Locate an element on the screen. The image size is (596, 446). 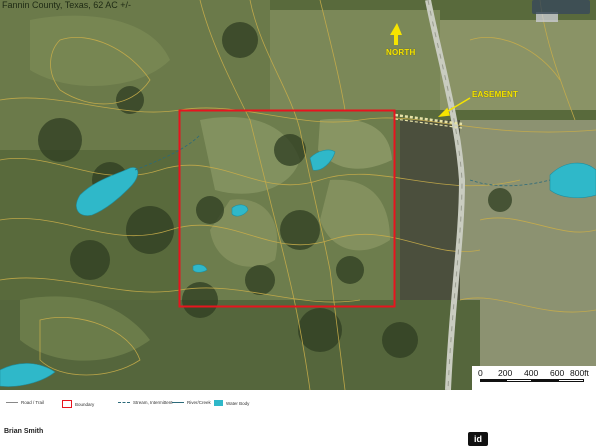
road-line-icon is located at coordinates (12, 402).